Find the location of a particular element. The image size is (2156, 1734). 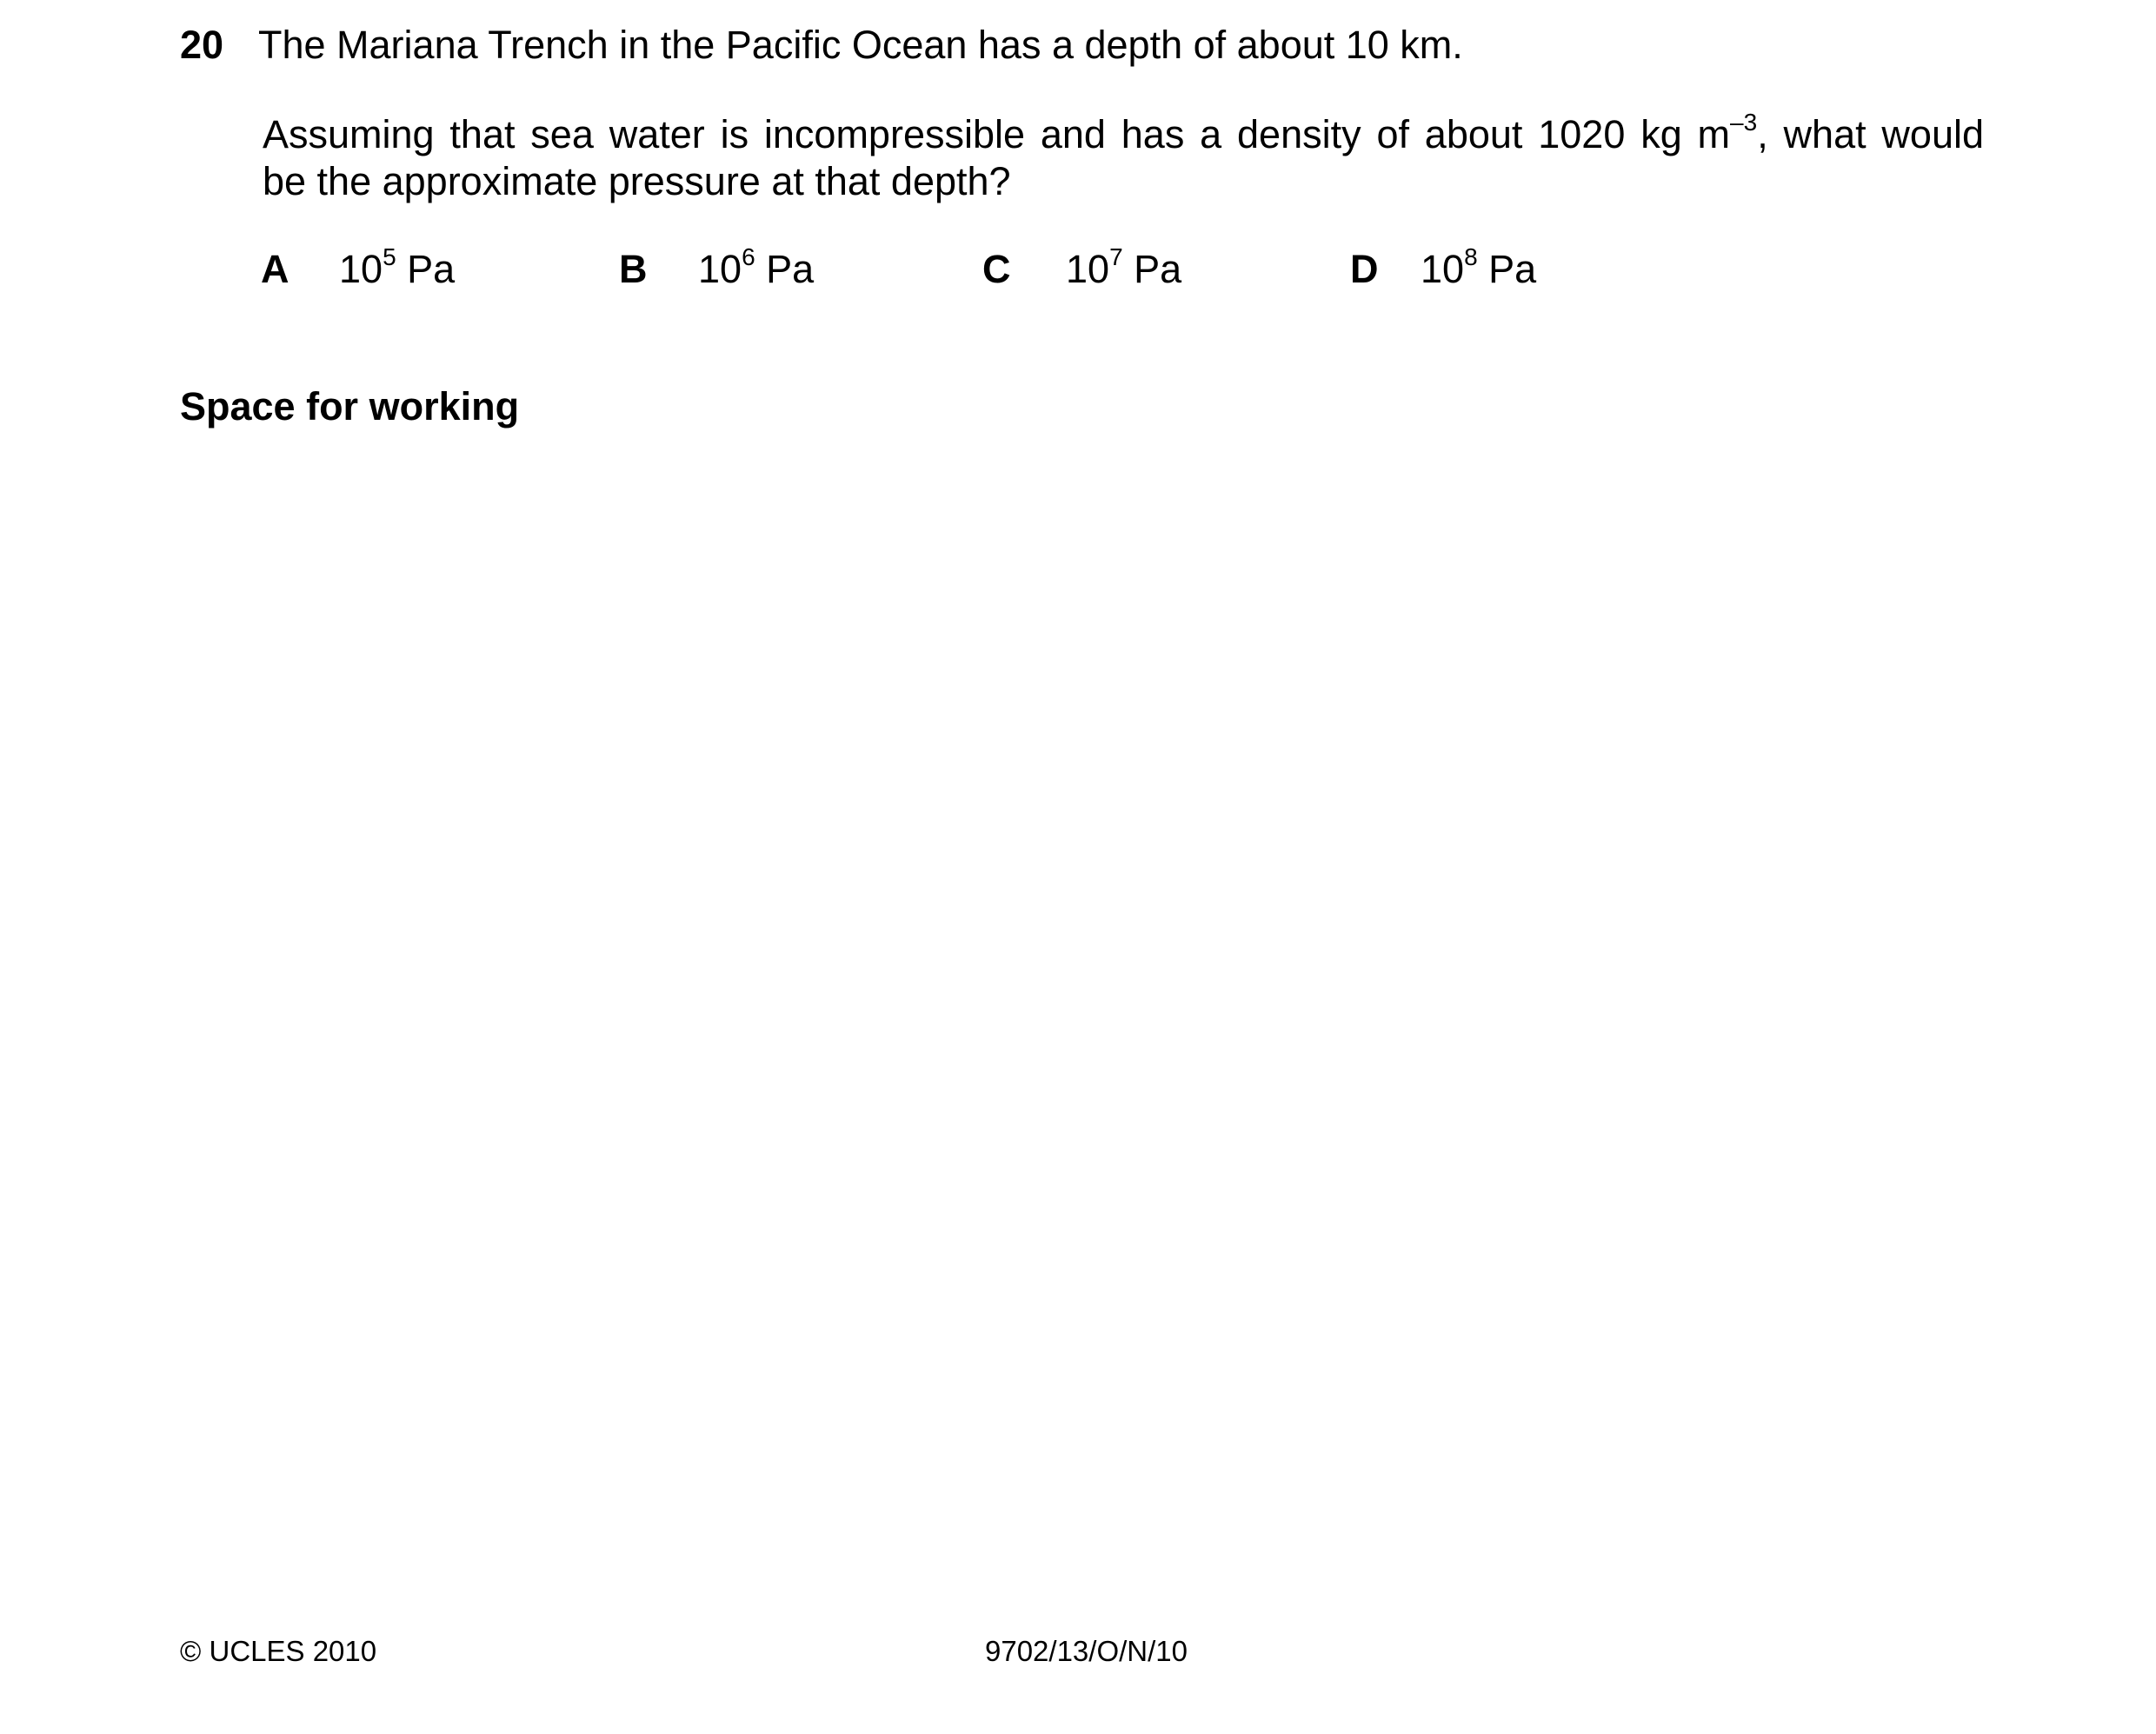

option-c-base: 10 is located at coordinates (1088, 269).